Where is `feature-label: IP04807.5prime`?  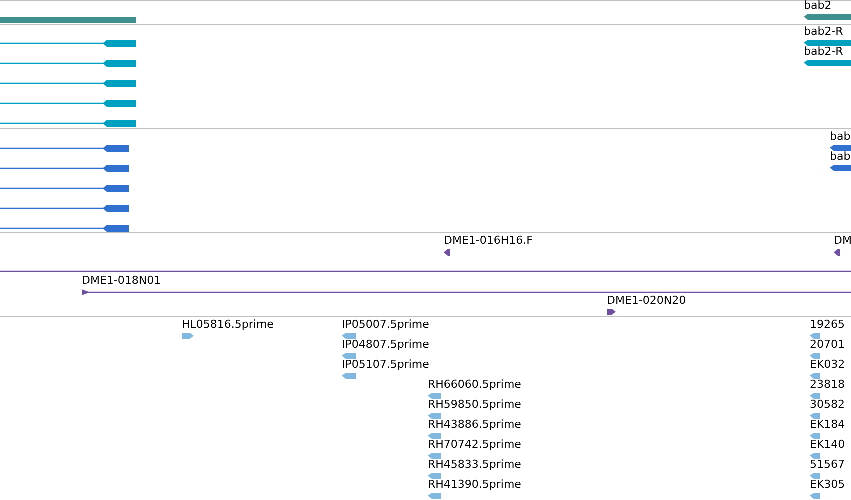 feature-label: IP04807.5prime is located at coordinates (386, 345).